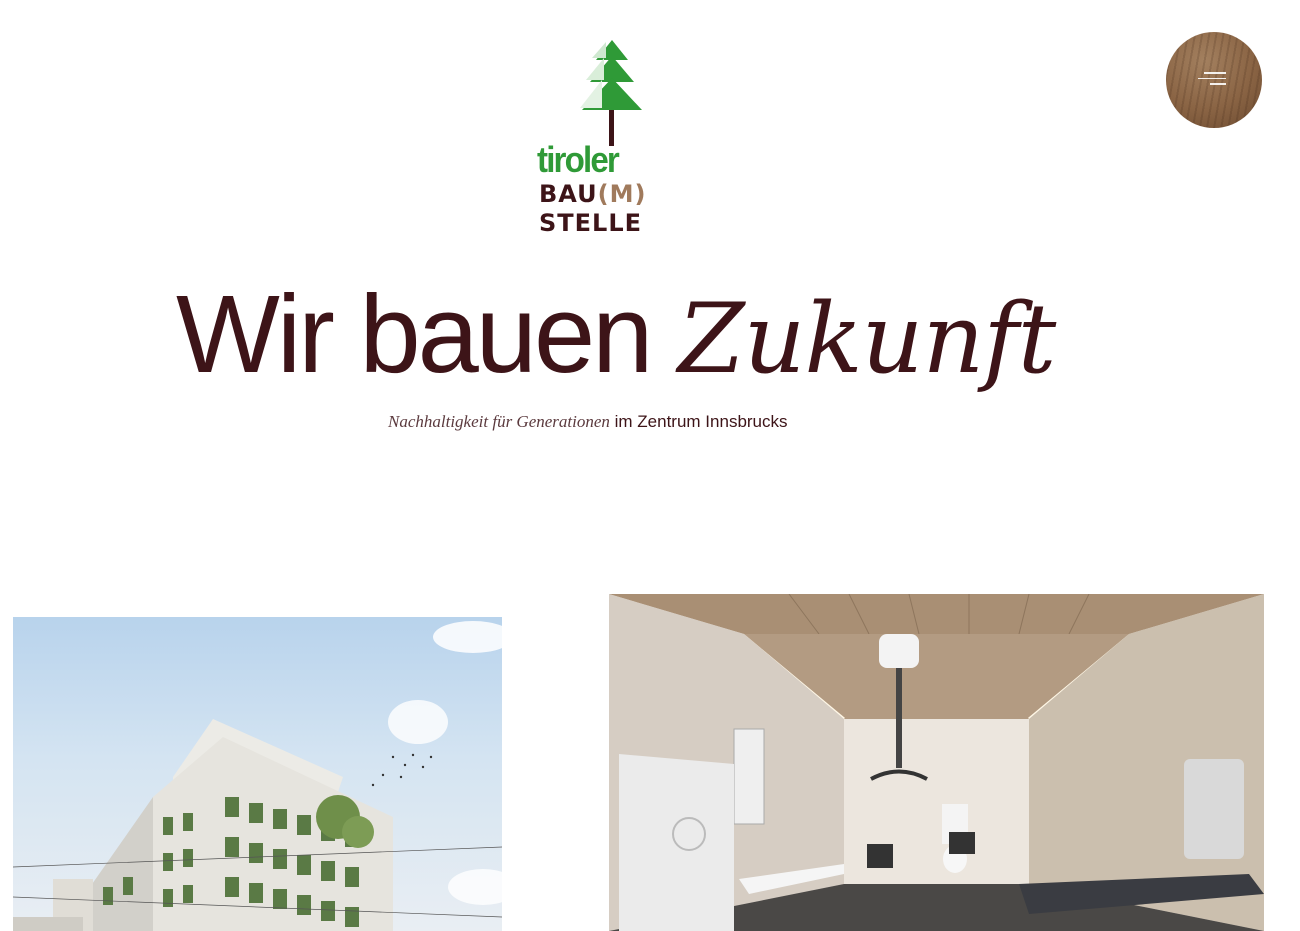 This screenshot has width=1300, height=931. I want to click on menu-button, so click(1214, 80).